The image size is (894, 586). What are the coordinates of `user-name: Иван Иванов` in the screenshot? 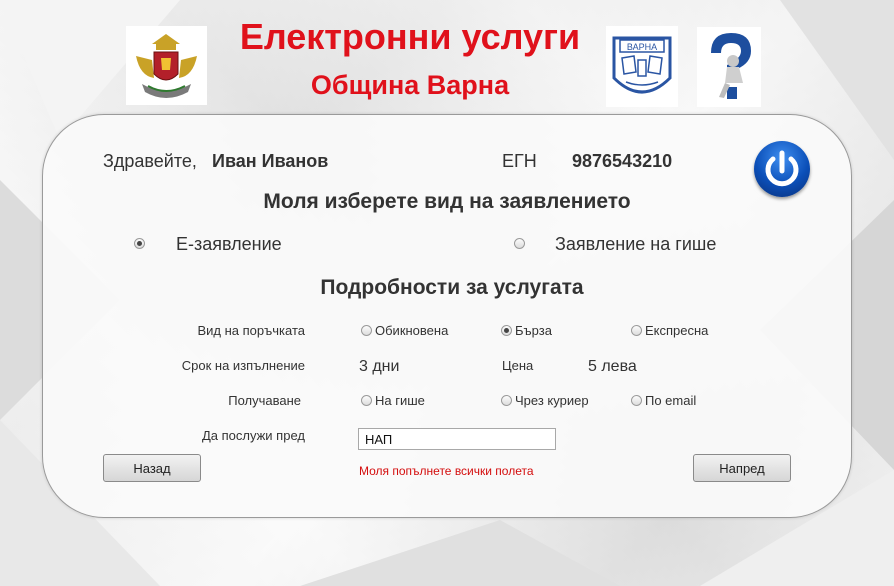 It's located at (270, 161).